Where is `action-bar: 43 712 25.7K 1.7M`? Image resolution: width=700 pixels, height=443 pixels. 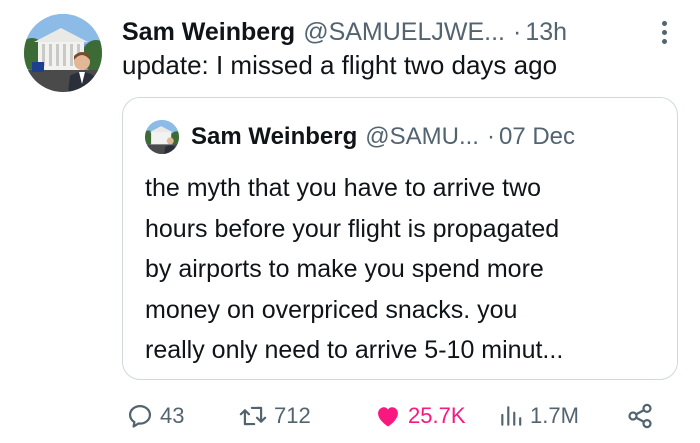 action-bar: 43 712 25.7K 1.7M is located at coordinates (400, 416).